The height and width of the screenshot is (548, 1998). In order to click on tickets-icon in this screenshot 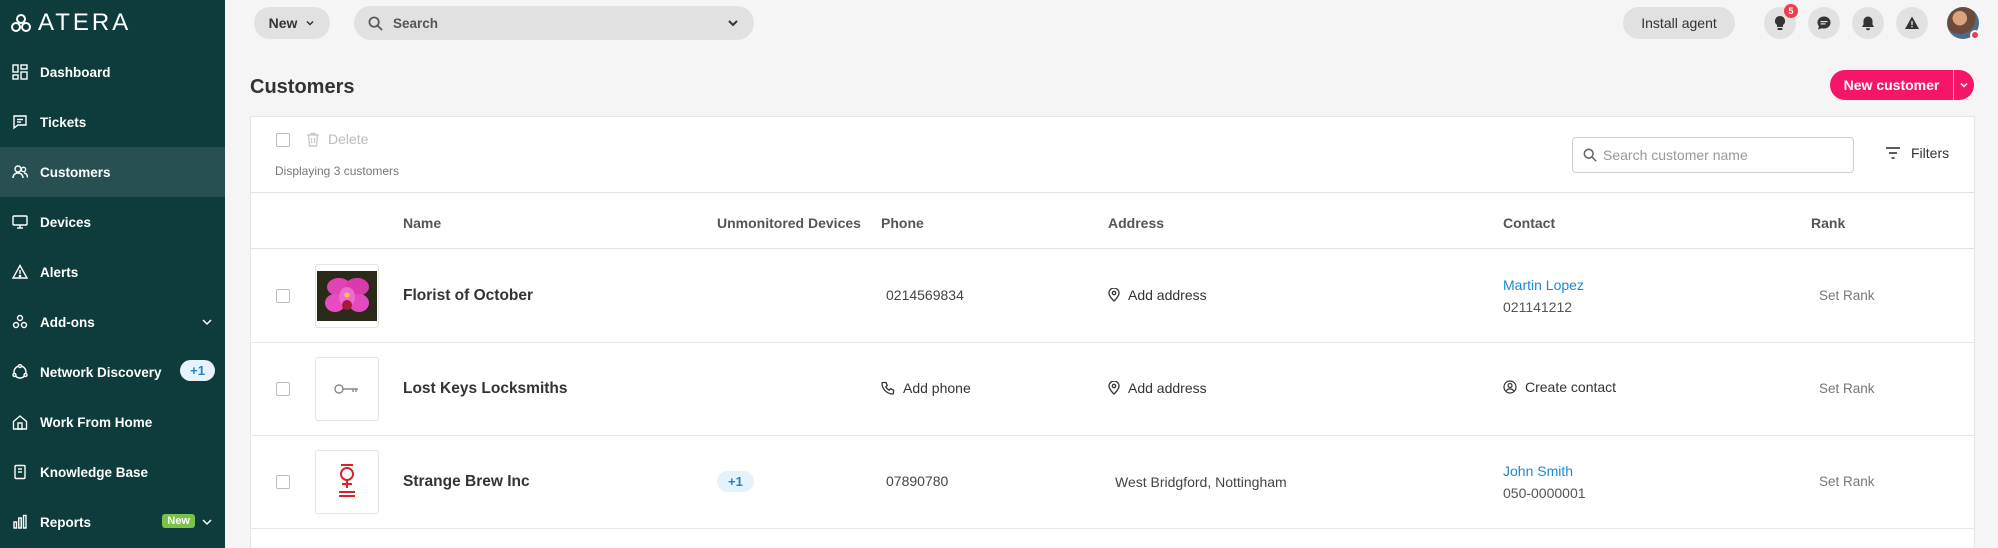, I will do `click(20, 122)`.